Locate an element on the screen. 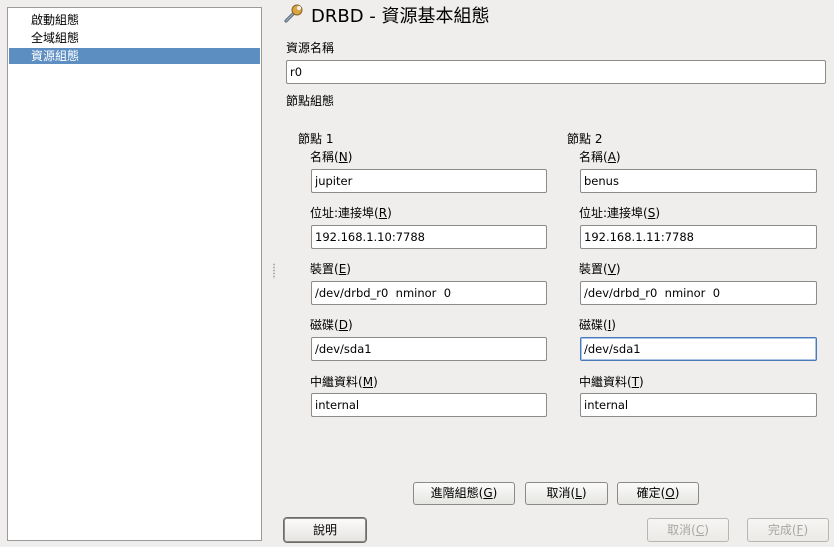 Image resolution: width=834 pixels, height=547 pixels. node2-meta-label: 中繼資料(T) is located at coordinates (611, 382).